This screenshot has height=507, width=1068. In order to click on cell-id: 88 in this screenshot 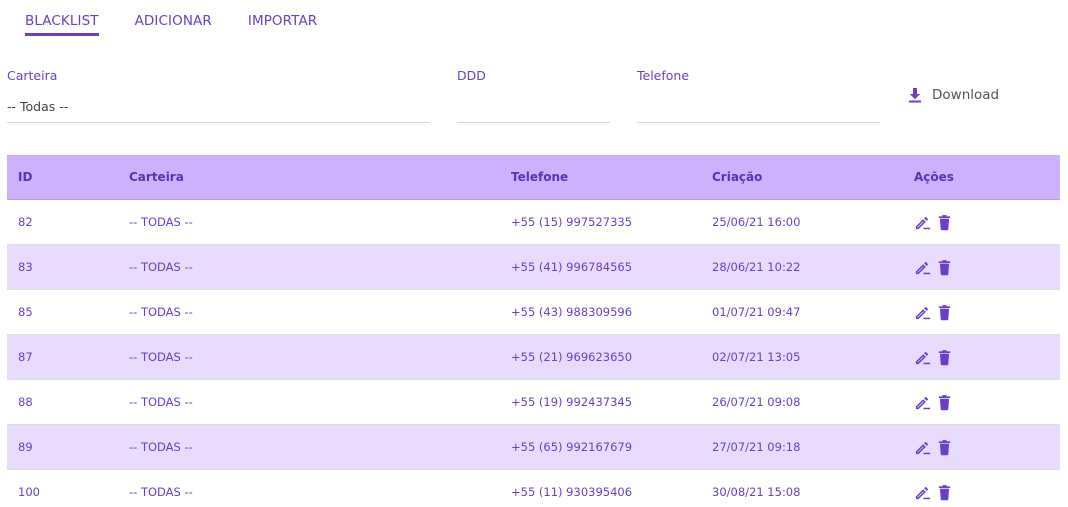, I will do `click(25, 402)`.